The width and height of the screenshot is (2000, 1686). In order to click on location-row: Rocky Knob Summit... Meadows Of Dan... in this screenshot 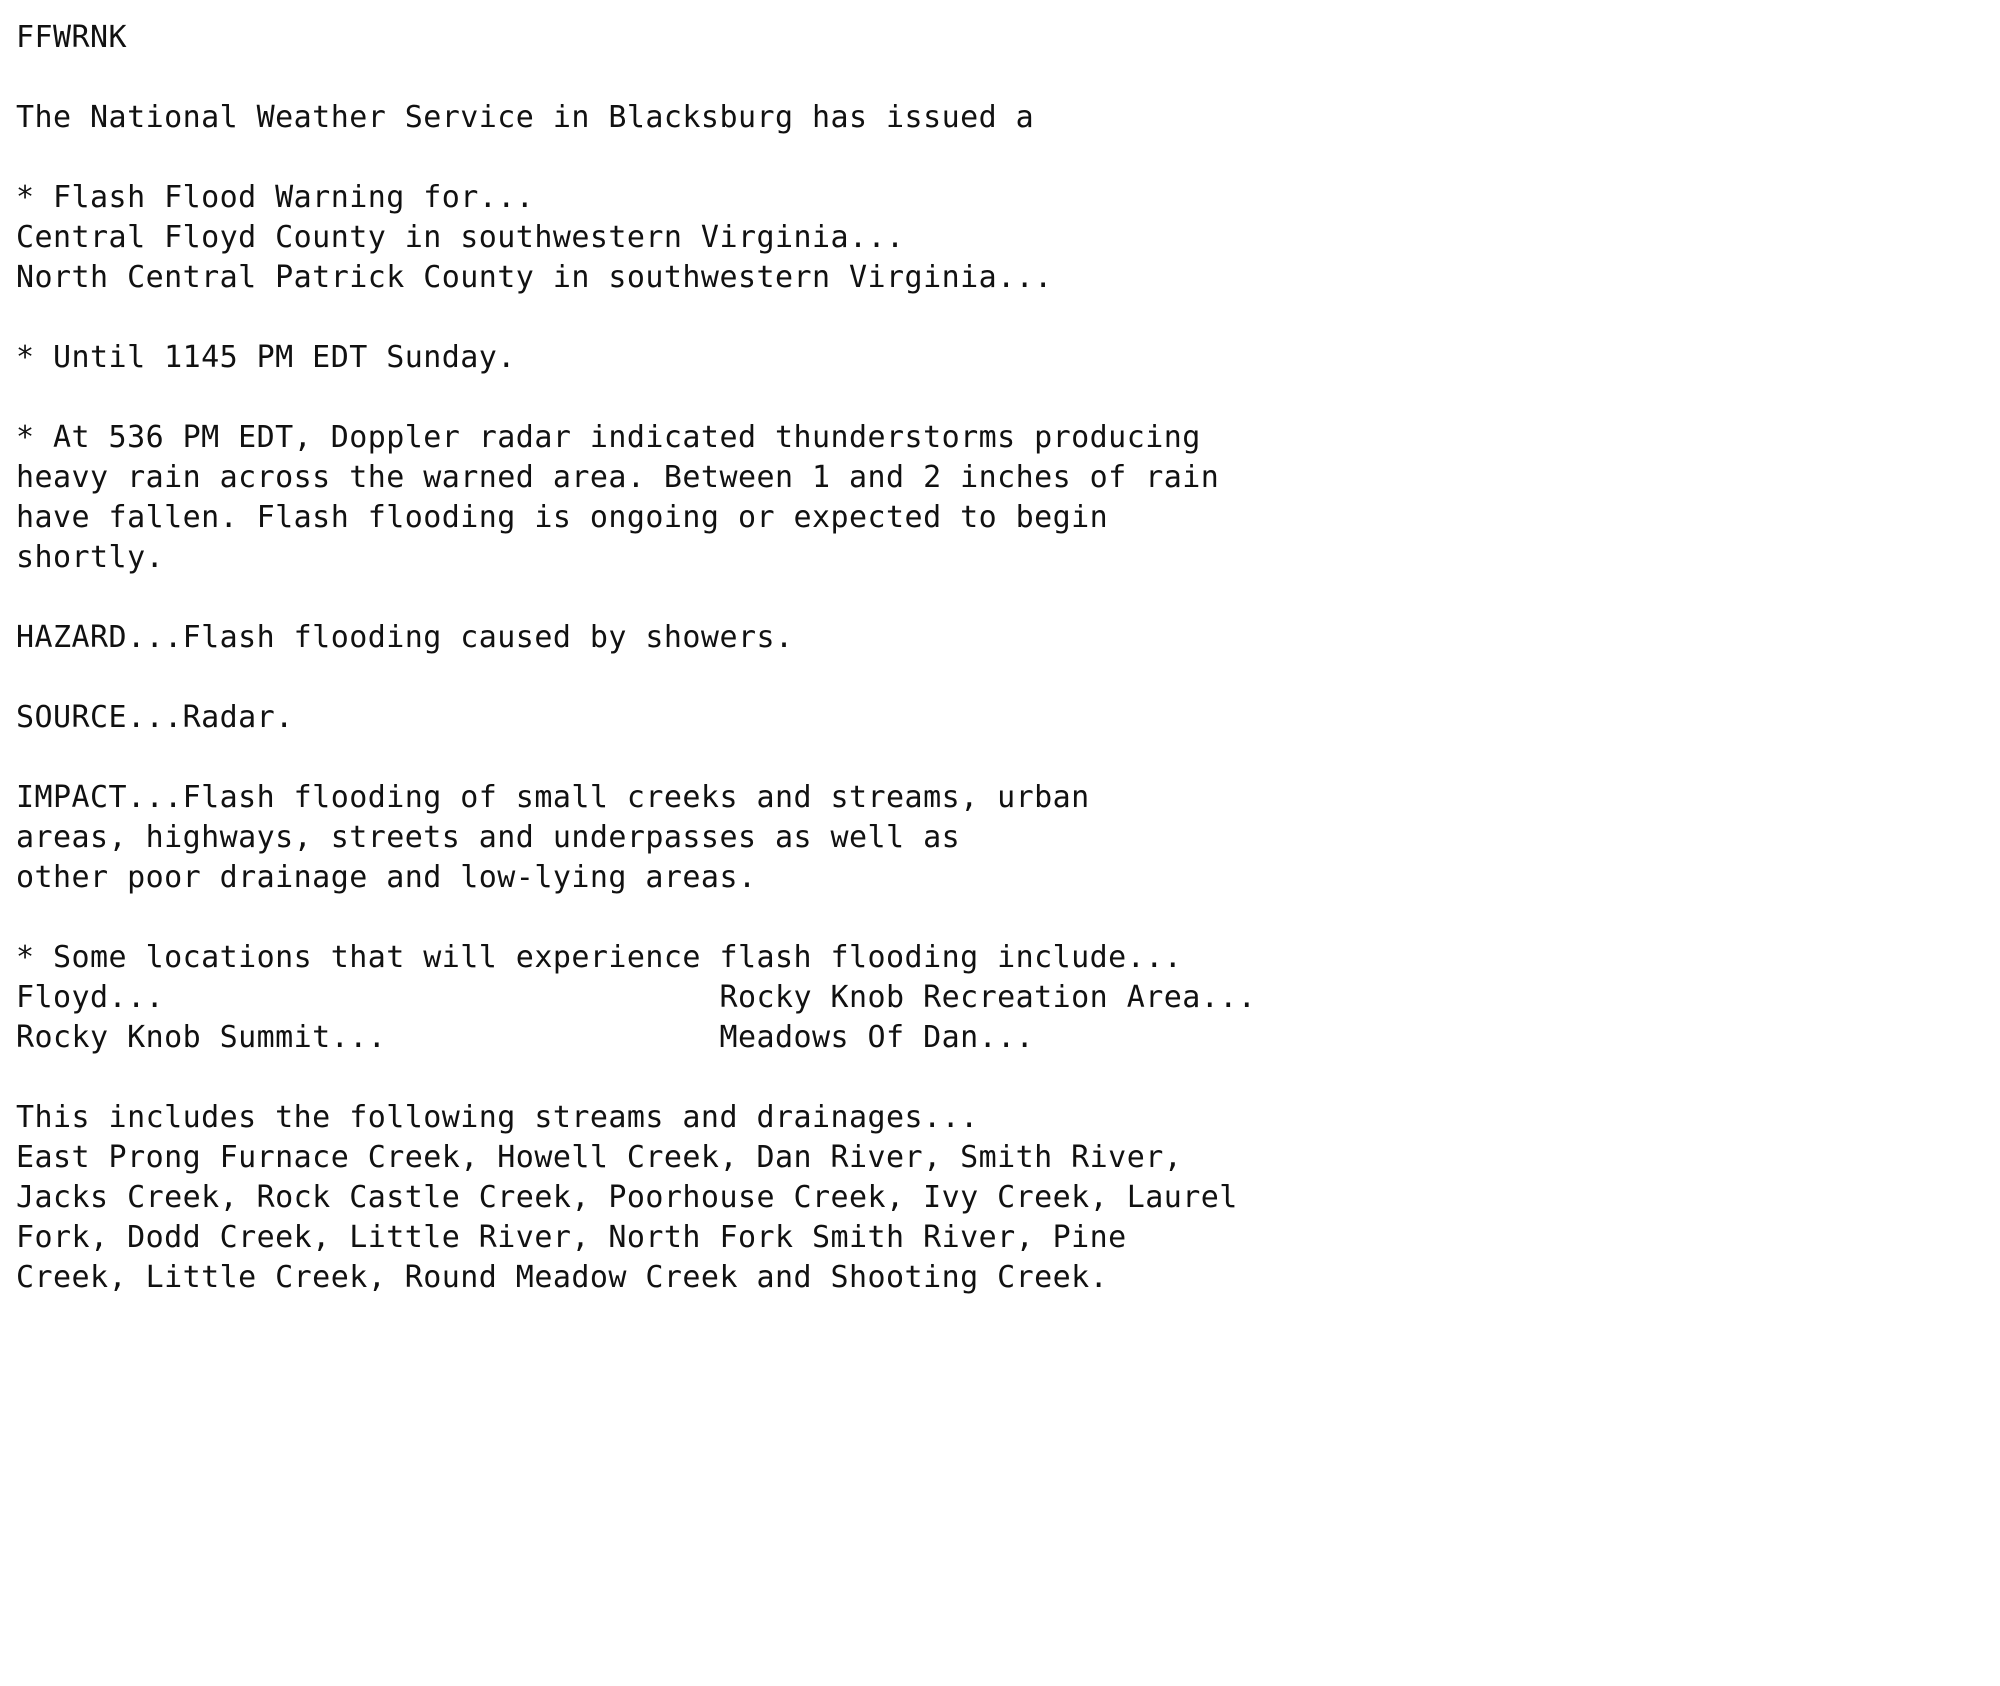, I will do `click(525, 1037)`.